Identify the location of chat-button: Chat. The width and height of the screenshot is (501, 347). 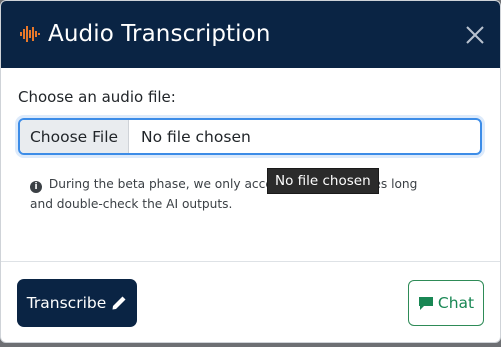
(446, 303).